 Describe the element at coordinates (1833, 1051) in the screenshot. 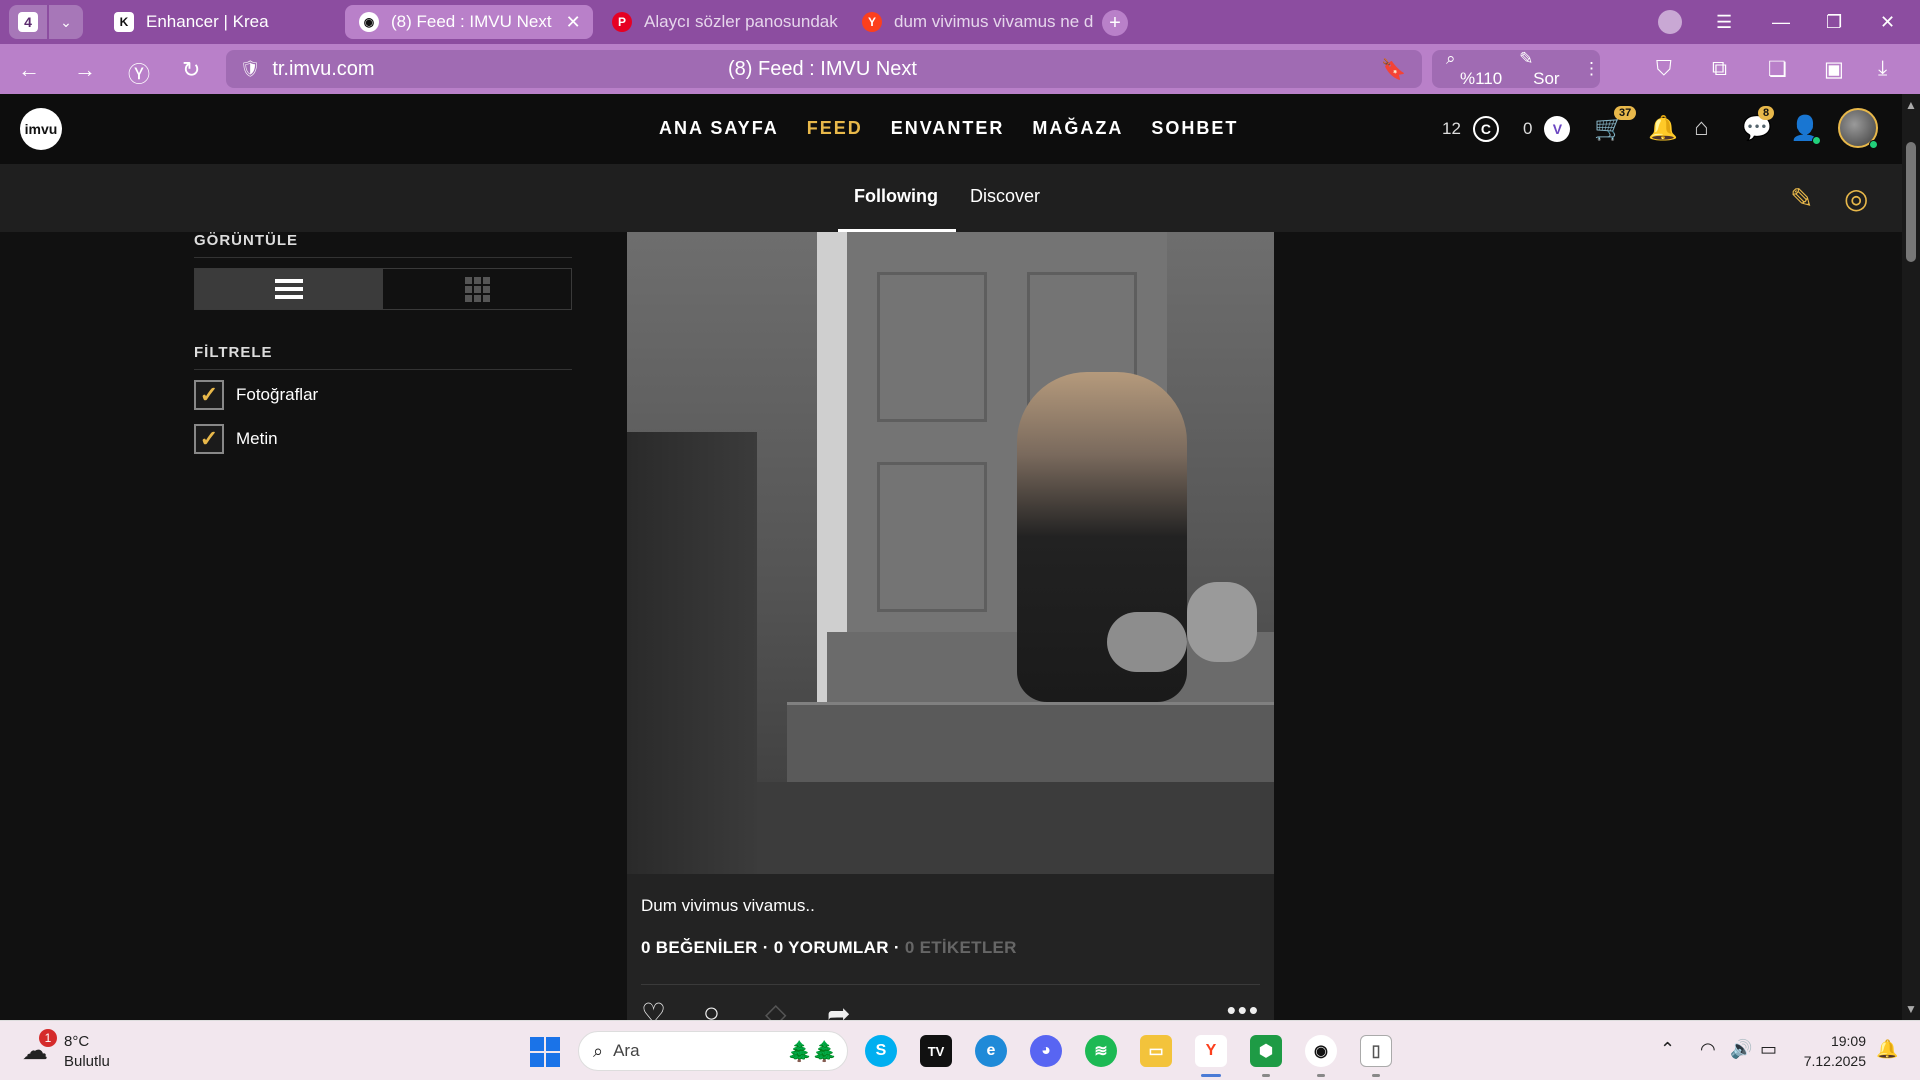

I see `system-clock: 19:09 7.12.2025` at that location.